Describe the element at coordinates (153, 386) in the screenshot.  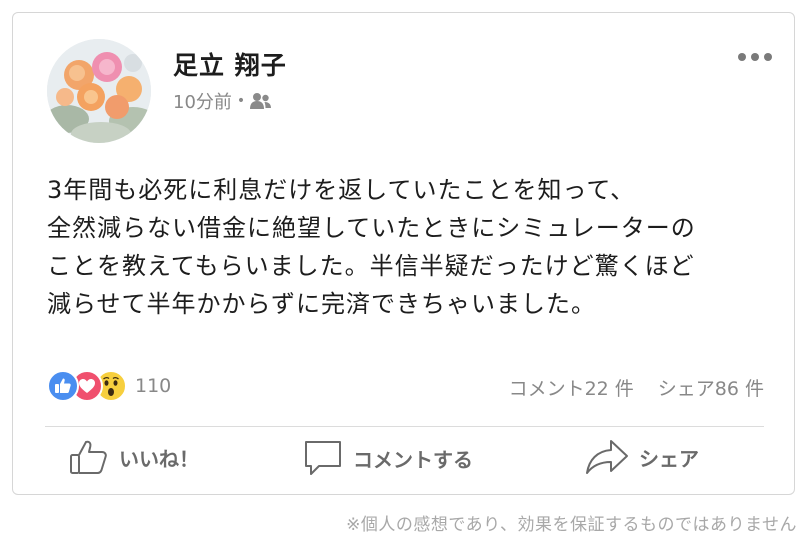
I see `reaction-count: 110` at that location.